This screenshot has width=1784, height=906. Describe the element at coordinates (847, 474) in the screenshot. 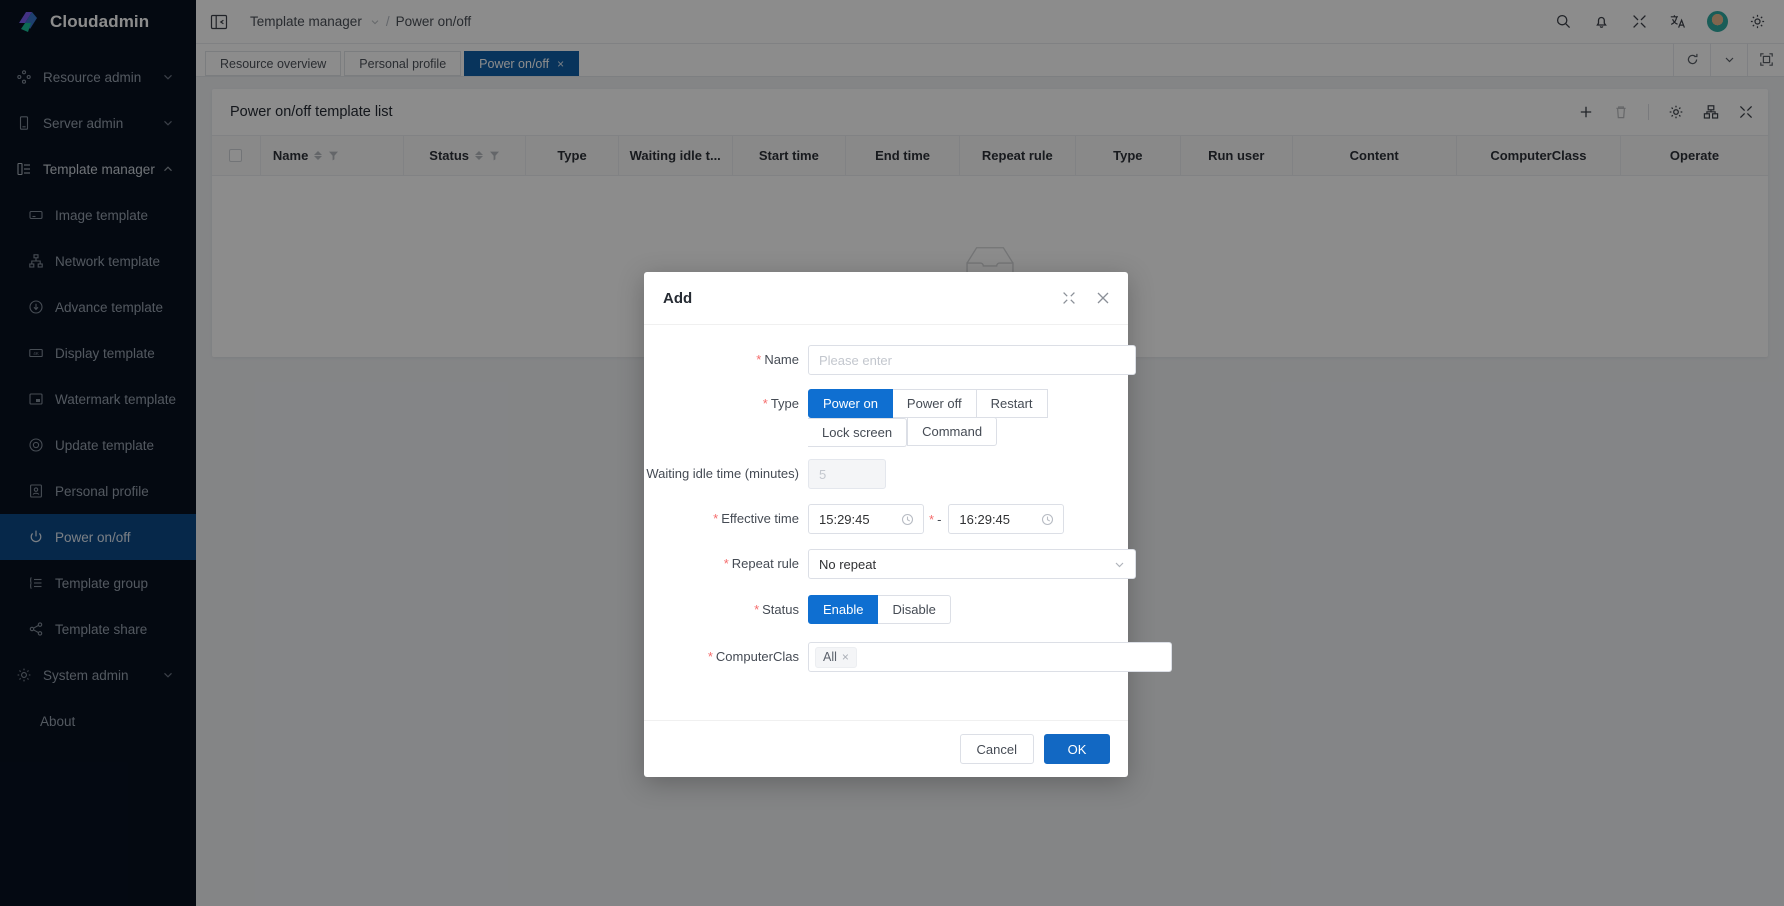

I see `waiting-idle-time-input` at that location.